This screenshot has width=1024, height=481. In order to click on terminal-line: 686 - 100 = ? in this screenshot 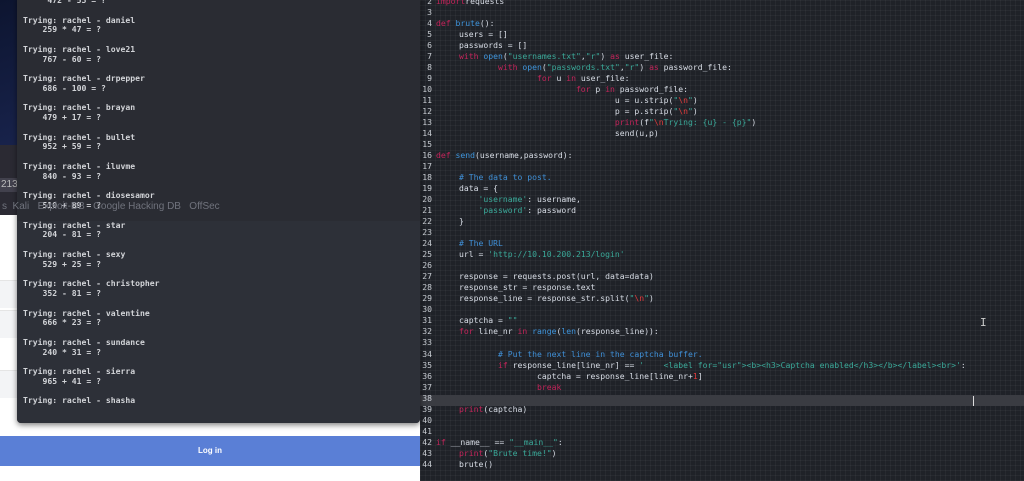, I will do `click(64, 87)`.